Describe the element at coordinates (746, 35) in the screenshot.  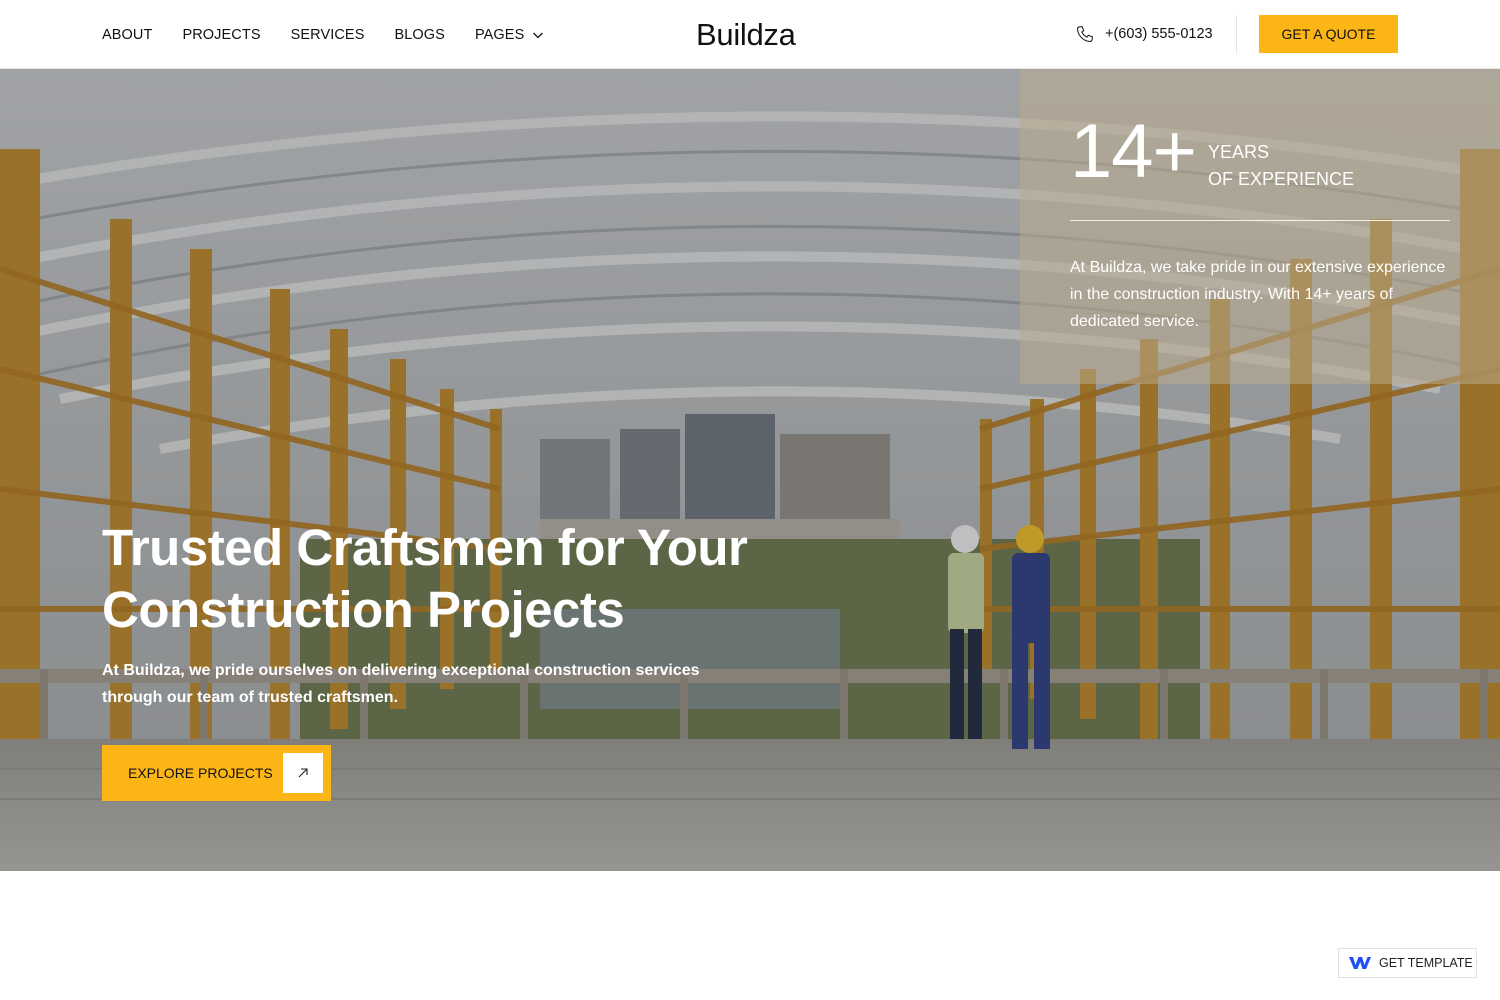
I see `site-logo: Buildza` at that location.